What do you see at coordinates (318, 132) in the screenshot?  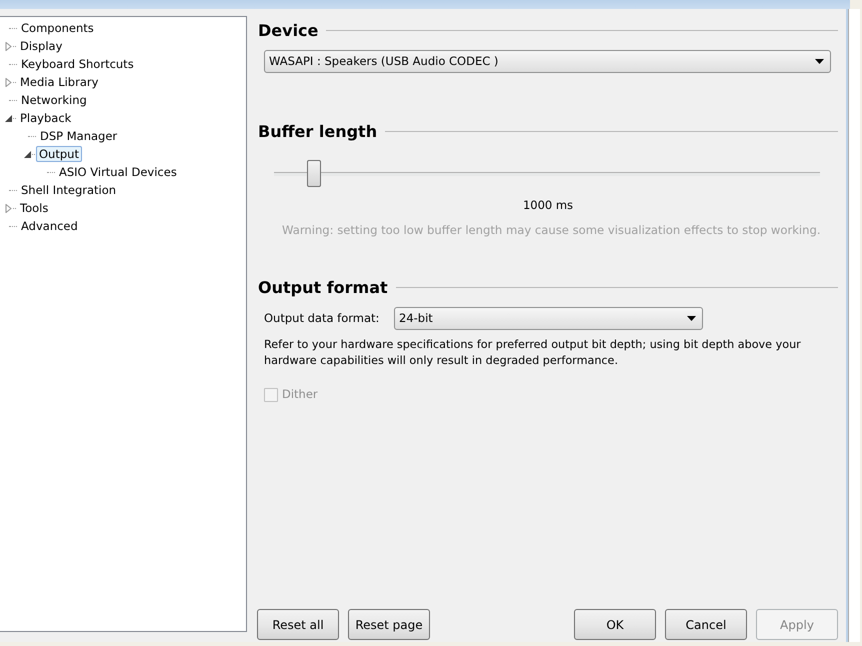 I see `section-heading: Buffer length` at bounding box center [318, 132].